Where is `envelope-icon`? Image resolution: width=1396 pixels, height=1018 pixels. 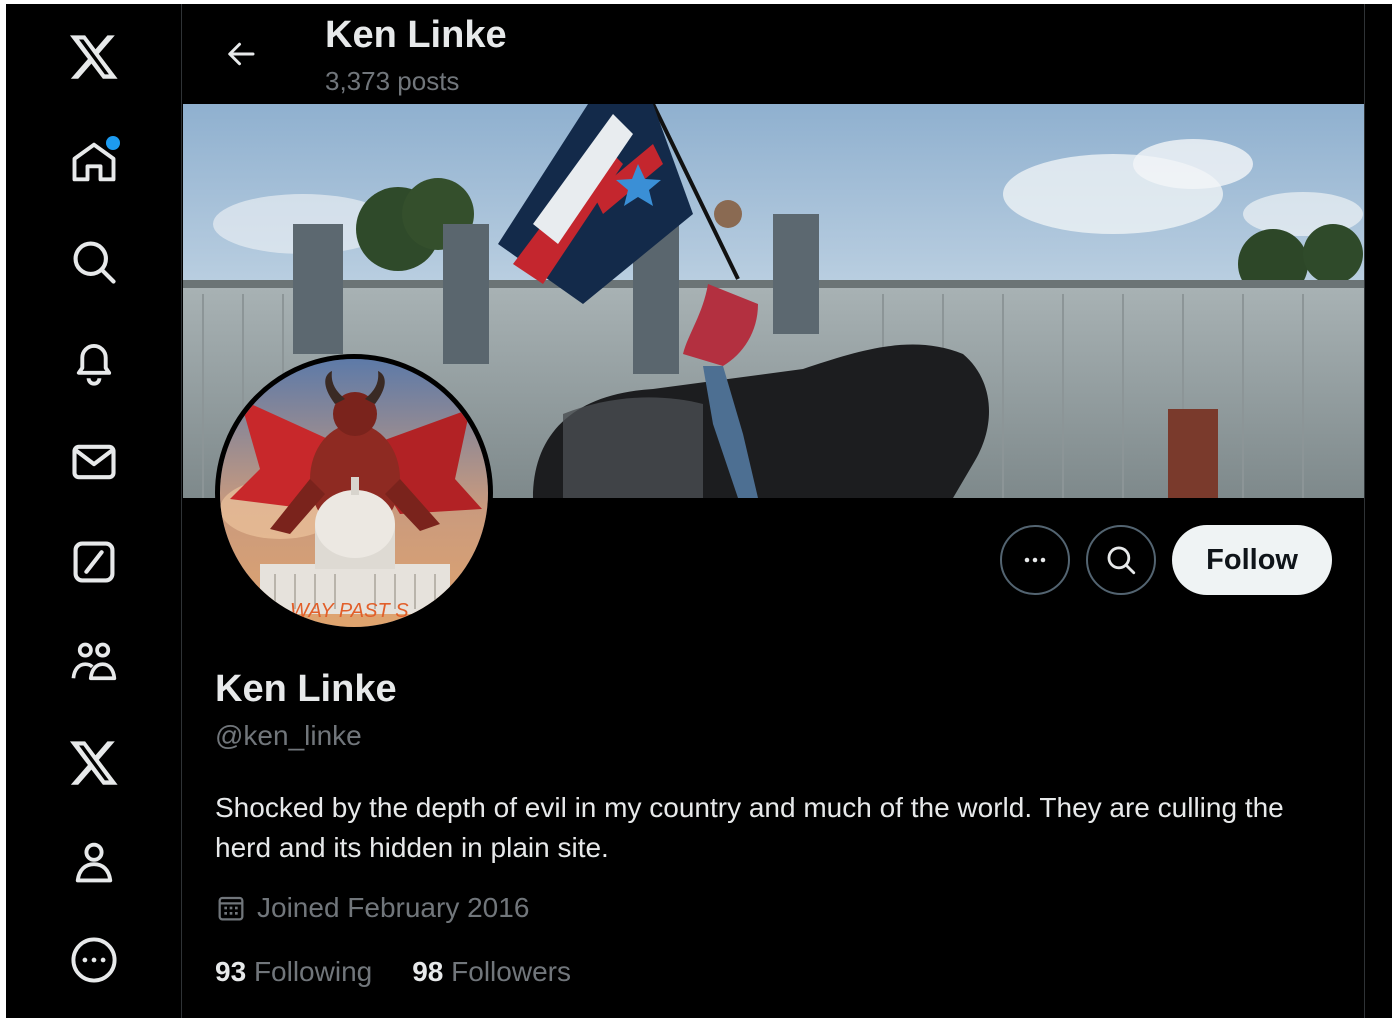 envelope-icon is located at coordinates (94, 462).